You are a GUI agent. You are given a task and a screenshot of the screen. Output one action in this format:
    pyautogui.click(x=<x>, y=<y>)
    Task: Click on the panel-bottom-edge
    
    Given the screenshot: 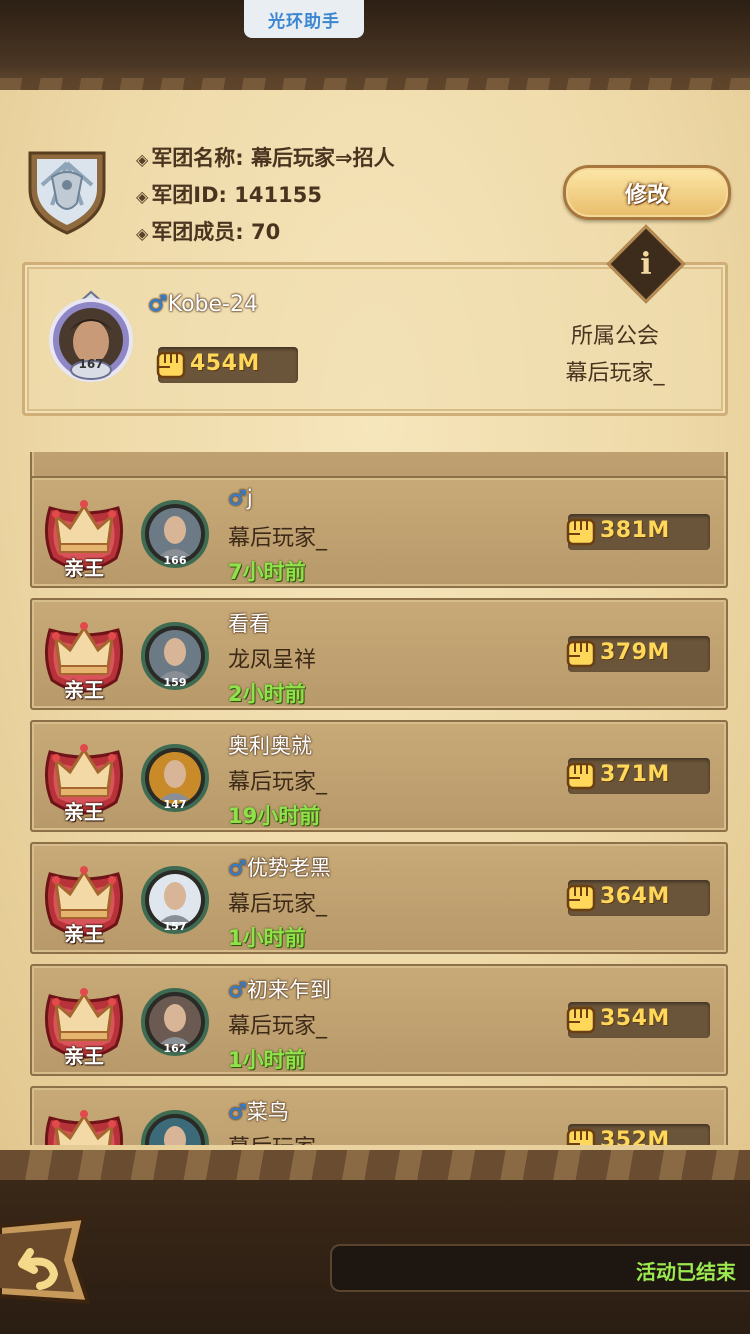 What is the action you would take?
    pyautogui.click(x=375, y=1165)
    